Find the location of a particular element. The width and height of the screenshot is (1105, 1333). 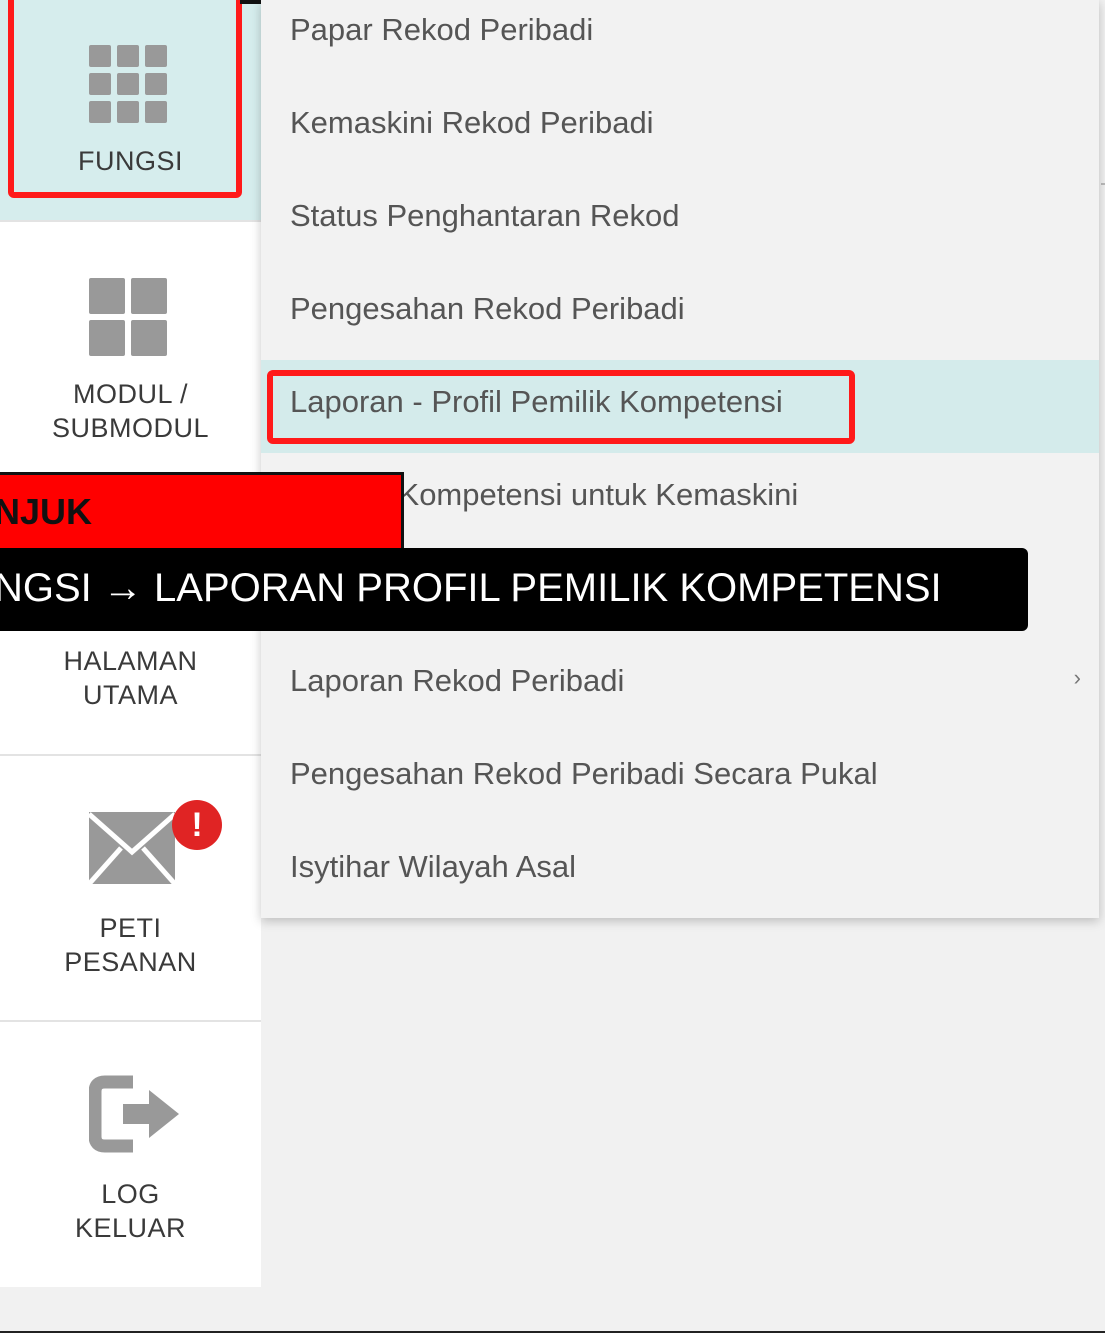

sidebar-item-label: PESANAN is located at coordinates (130, 962).